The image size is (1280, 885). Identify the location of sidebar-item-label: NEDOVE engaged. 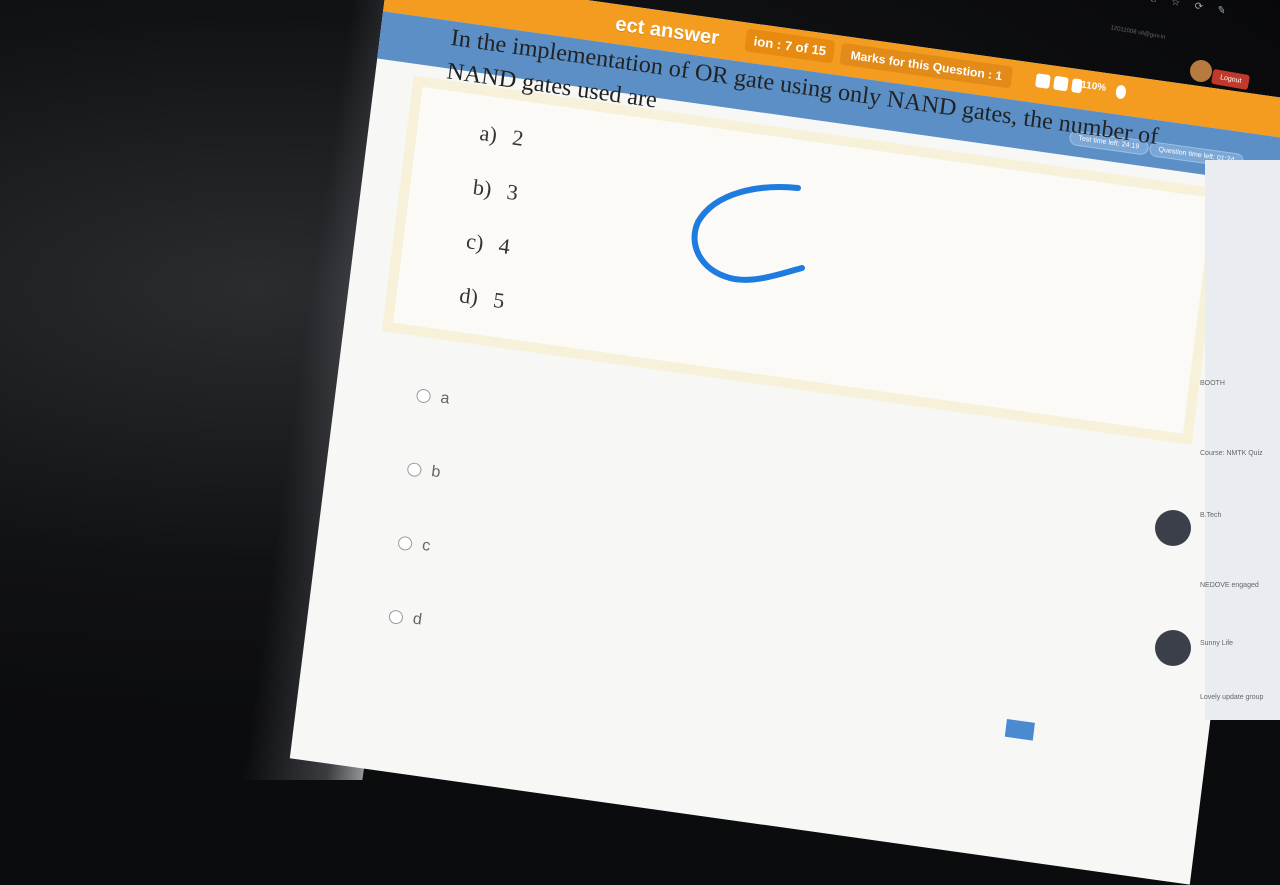
(1229, 585).